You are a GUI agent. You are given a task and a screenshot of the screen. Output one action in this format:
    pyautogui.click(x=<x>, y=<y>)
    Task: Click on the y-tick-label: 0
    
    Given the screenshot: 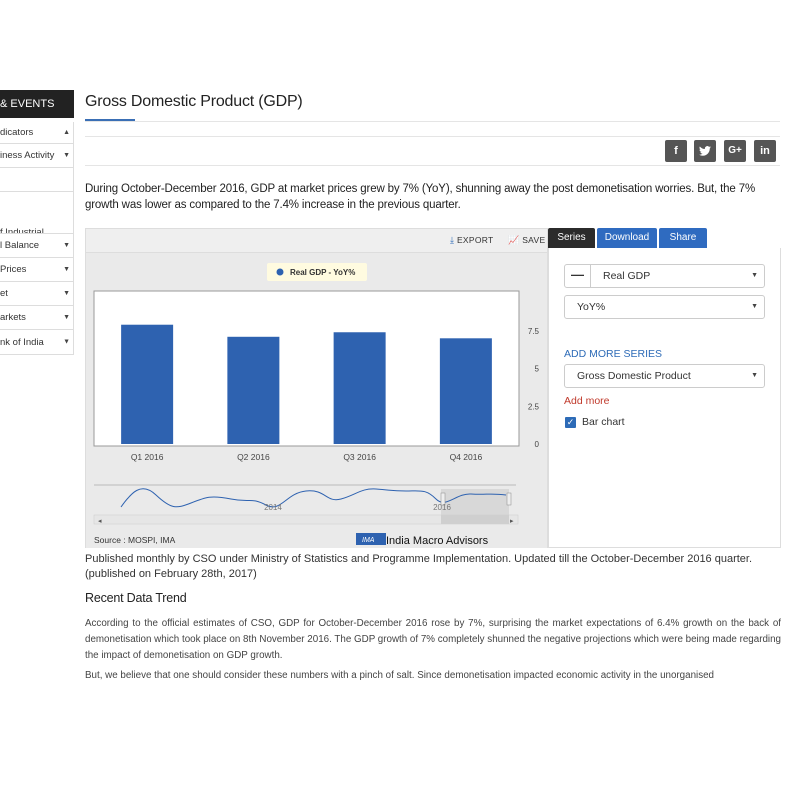 What is the action you would take?
    pyautogui.click(x=537, y=444)
    